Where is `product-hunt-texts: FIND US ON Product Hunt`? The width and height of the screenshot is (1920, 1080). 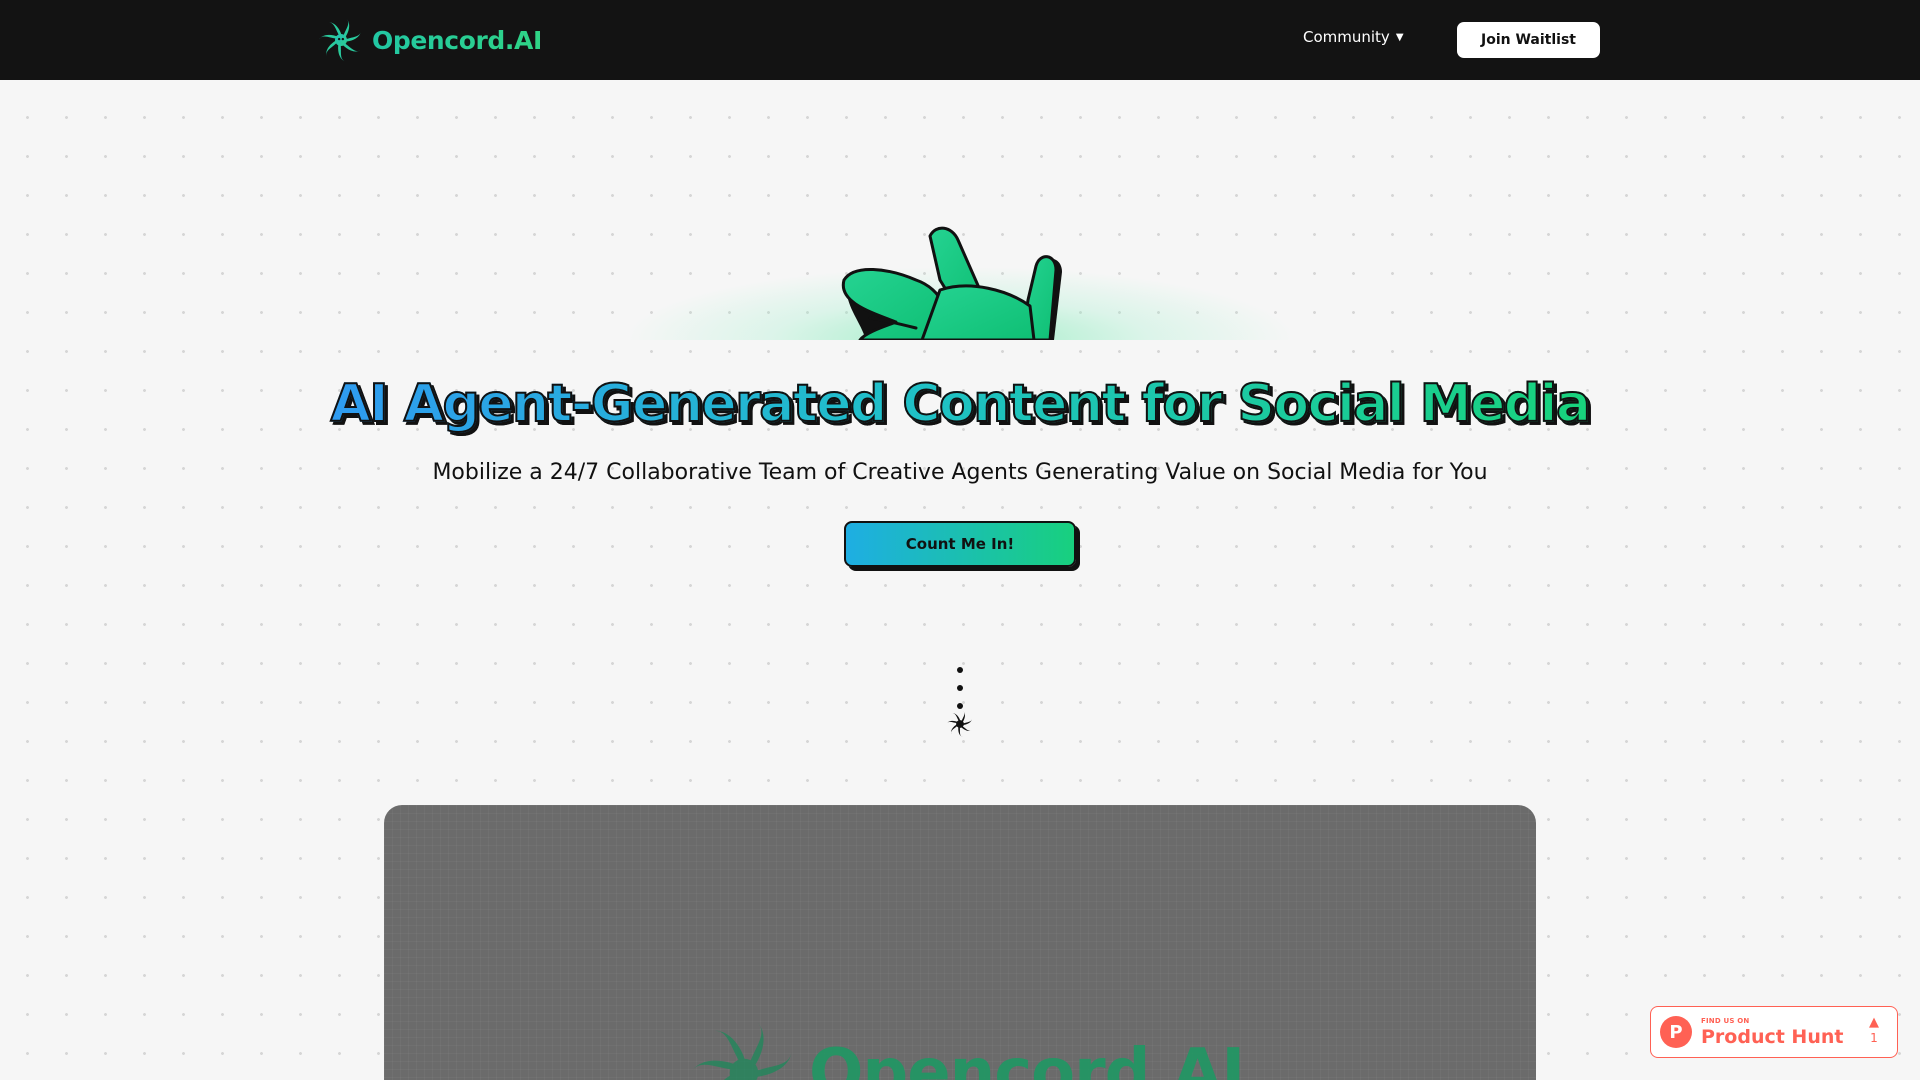 product-hunt-texts: FIND US ON Product Hunt is located at coordinates (1772, 1032).